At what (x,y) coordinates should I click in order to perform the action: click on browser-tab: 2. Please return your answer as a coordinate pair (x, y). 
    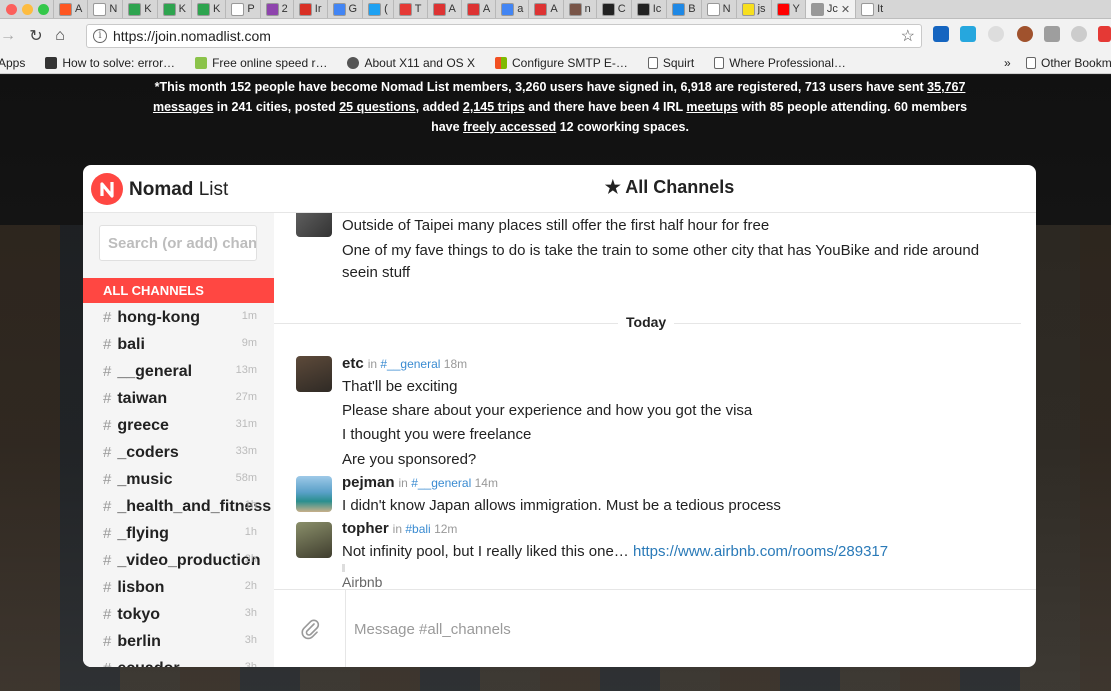
    Looking at the image, I should click on (276, 9).